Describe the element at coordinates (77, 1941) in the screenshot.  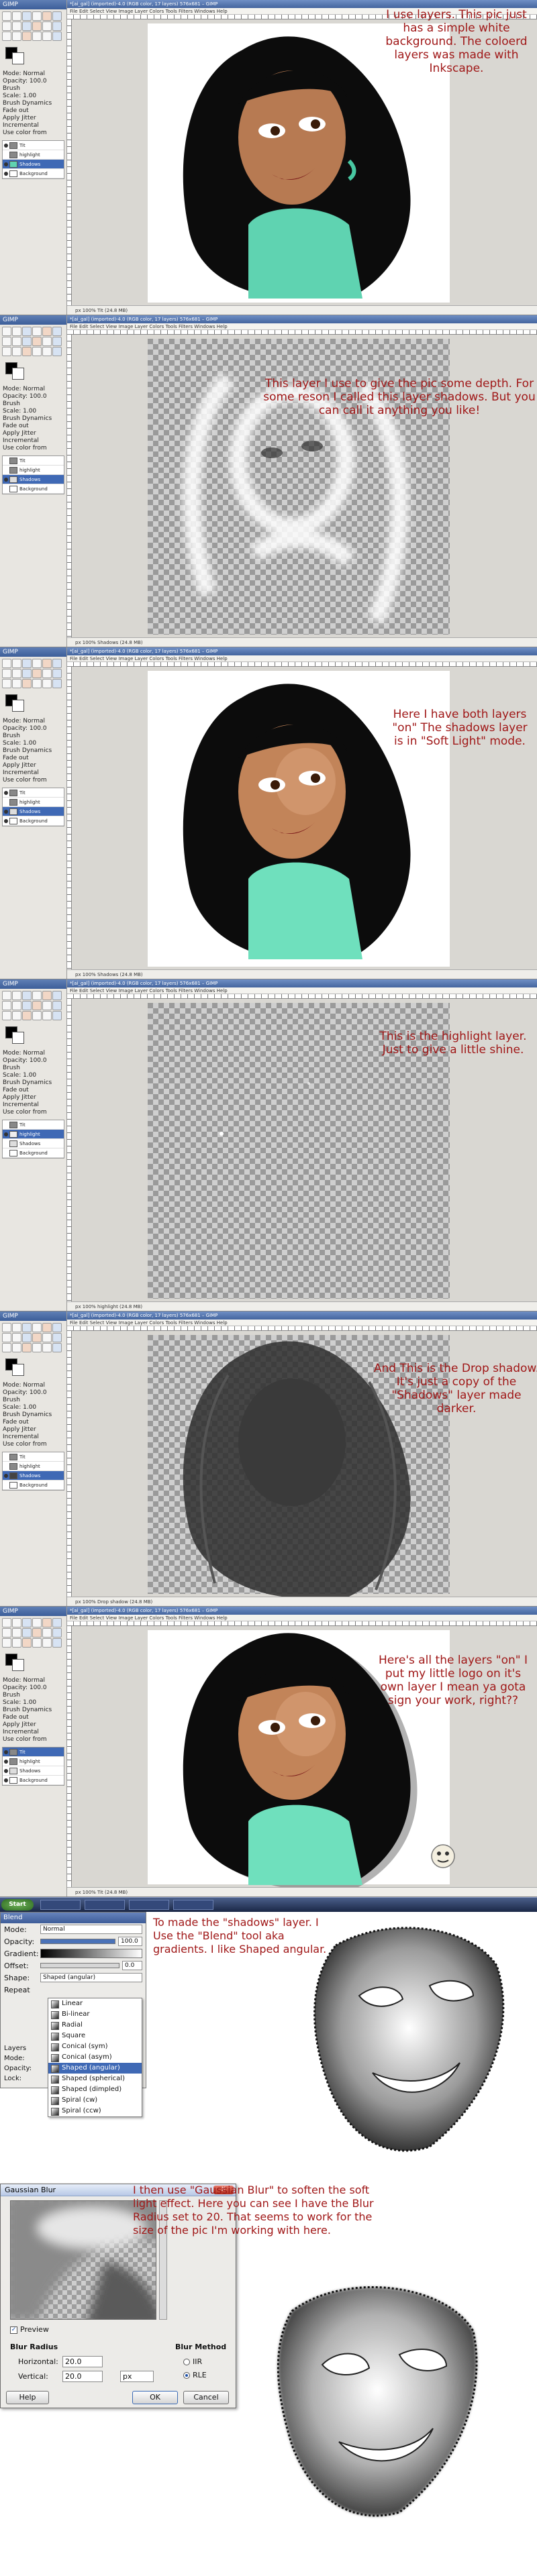
I see `opacity-slider` at that location.